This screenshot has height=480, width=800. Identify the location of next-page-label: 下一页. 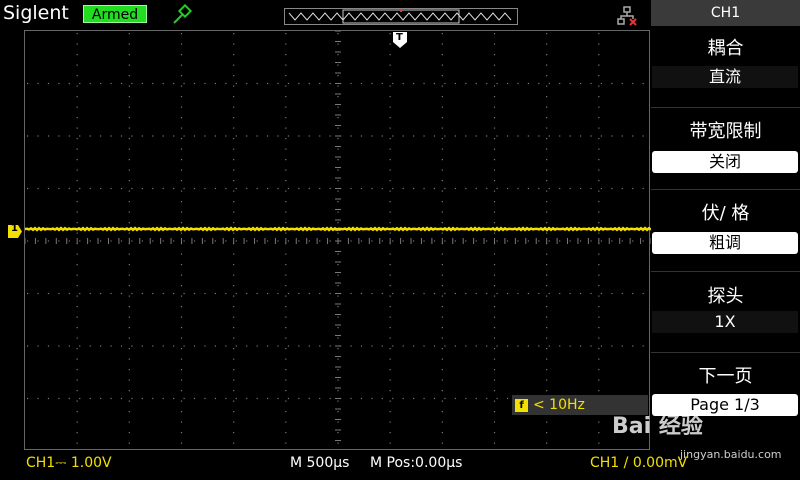
(725, 375).